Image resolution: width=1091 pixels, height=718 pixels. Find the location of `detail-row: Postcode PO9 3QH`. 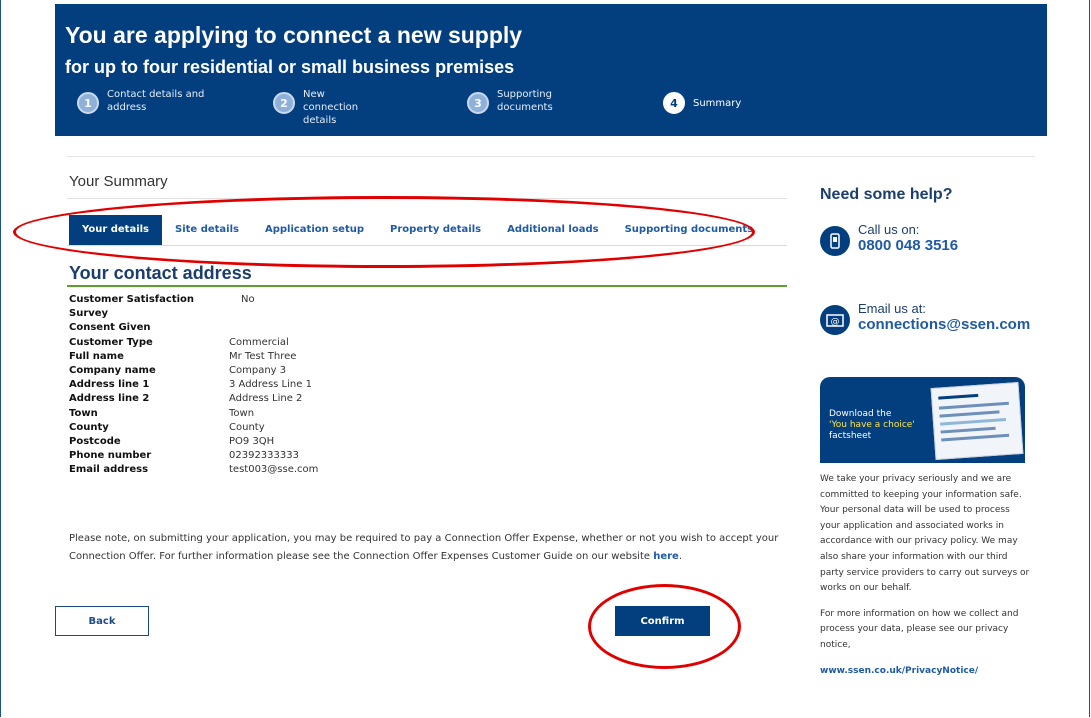

detail-row: Postcode PO9 3QH is located at coordinates (193, 442).